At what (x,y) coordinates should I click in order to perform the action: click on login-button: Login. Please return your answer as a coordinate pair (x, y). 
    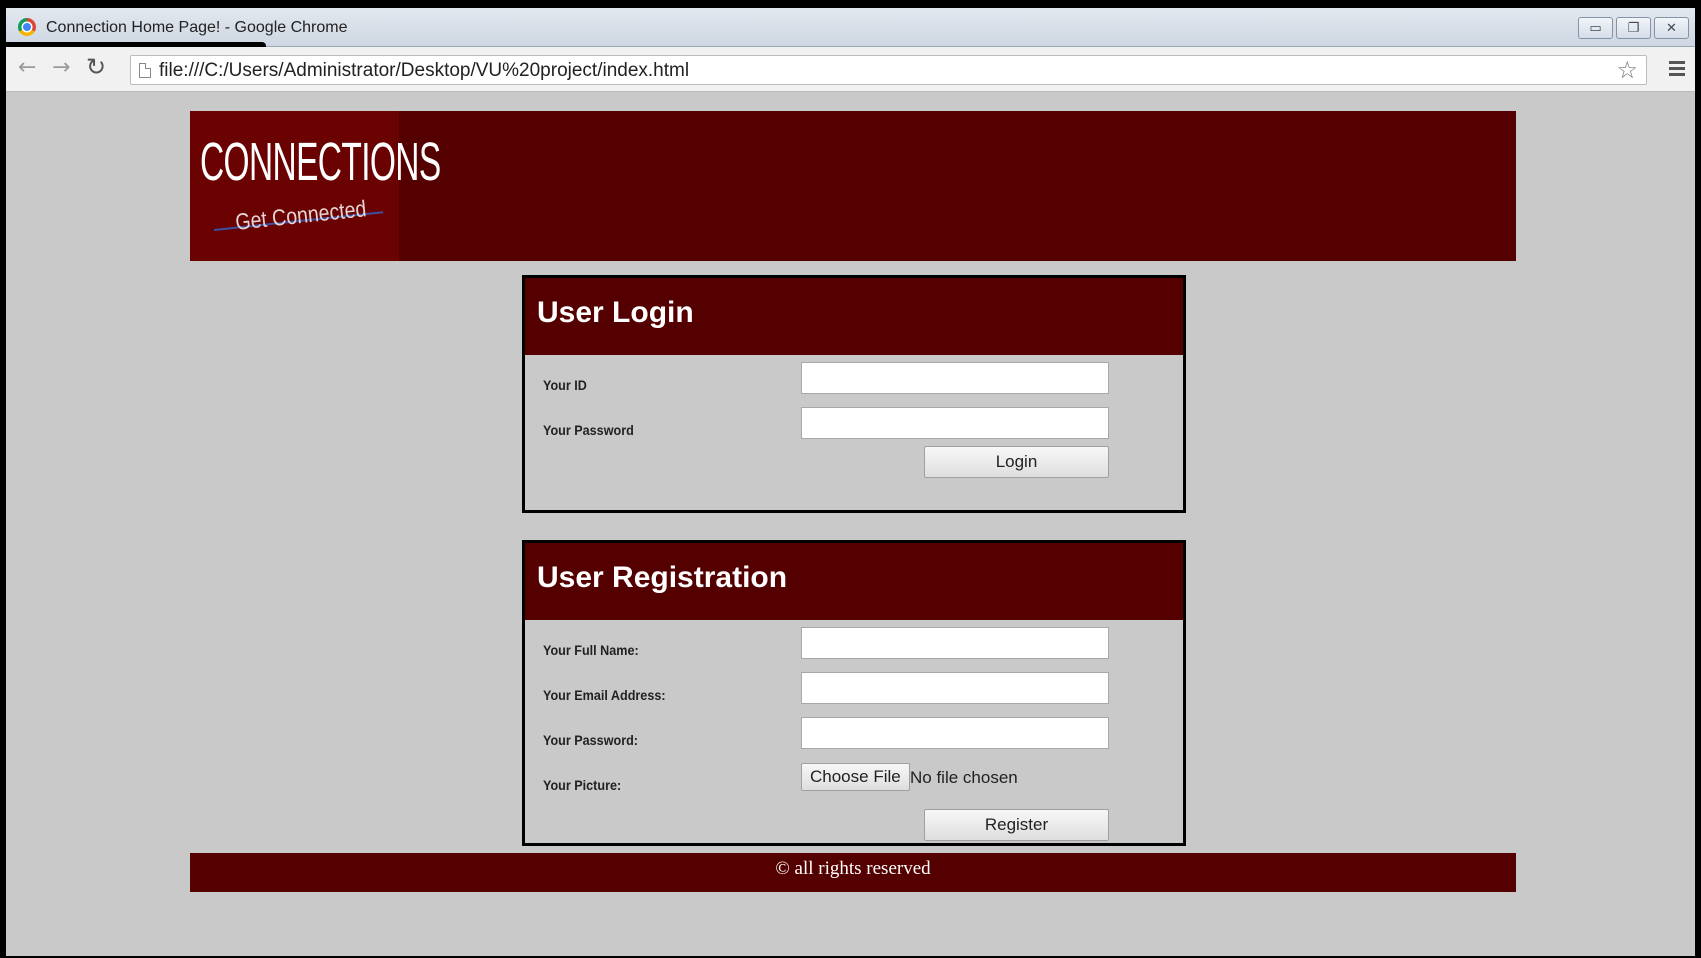
    Looking at the image, I should click on (1016, 462).